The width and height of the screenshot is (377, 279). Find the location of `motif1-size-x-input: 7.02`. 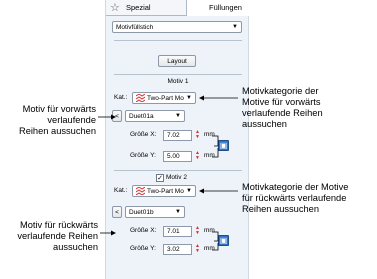

motif1-size-x-input: 7.02 is located at coordinates (177, 135).